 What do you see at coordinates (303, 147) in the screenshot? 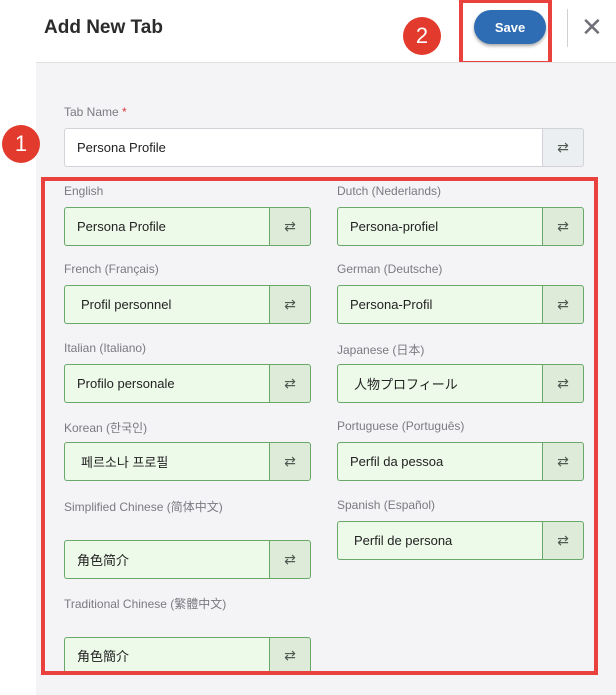
I see `tab-name-input: Persona Profile` at bounding box center [303, 147].